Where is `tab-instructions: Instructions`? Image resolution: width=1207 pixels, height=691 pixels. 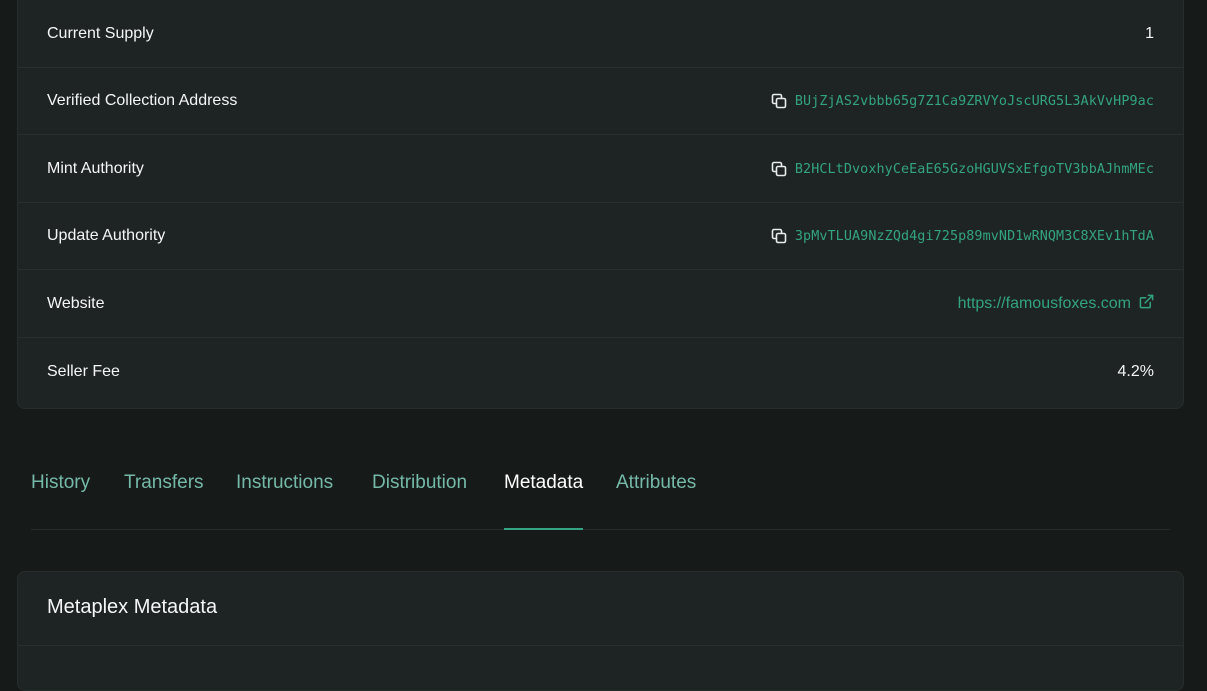 tab-instructions: Instructions is located at coordinates (284, 494).